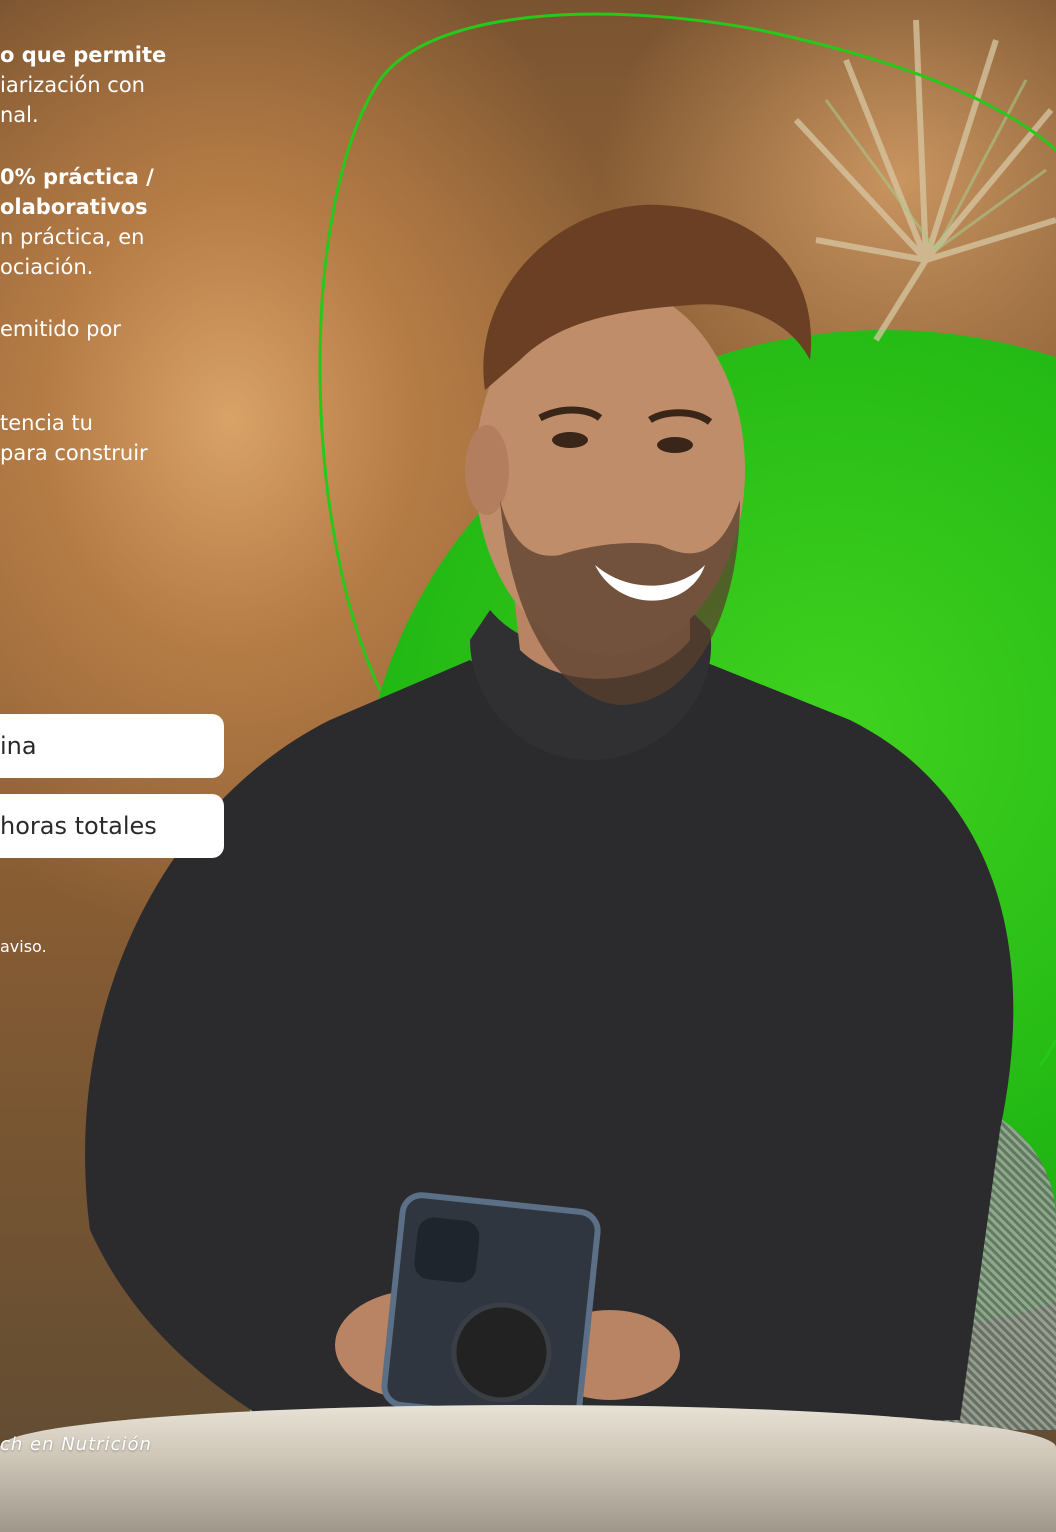  Describe the element at coordinates (77, 177) in the screenshot. I see `text-line: 0% práctica /` at that location.